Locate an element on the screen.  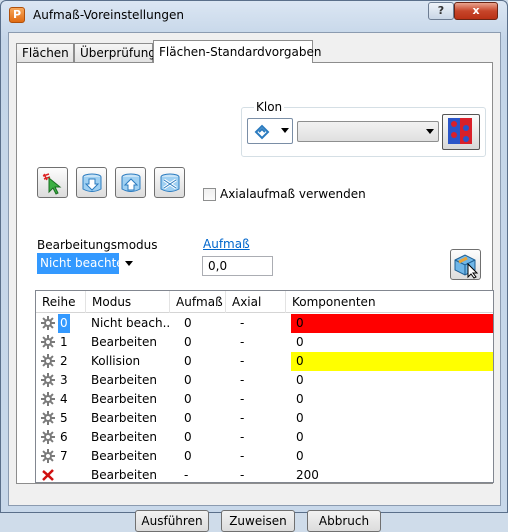
move-down-button is located at coordinates (91, 182).